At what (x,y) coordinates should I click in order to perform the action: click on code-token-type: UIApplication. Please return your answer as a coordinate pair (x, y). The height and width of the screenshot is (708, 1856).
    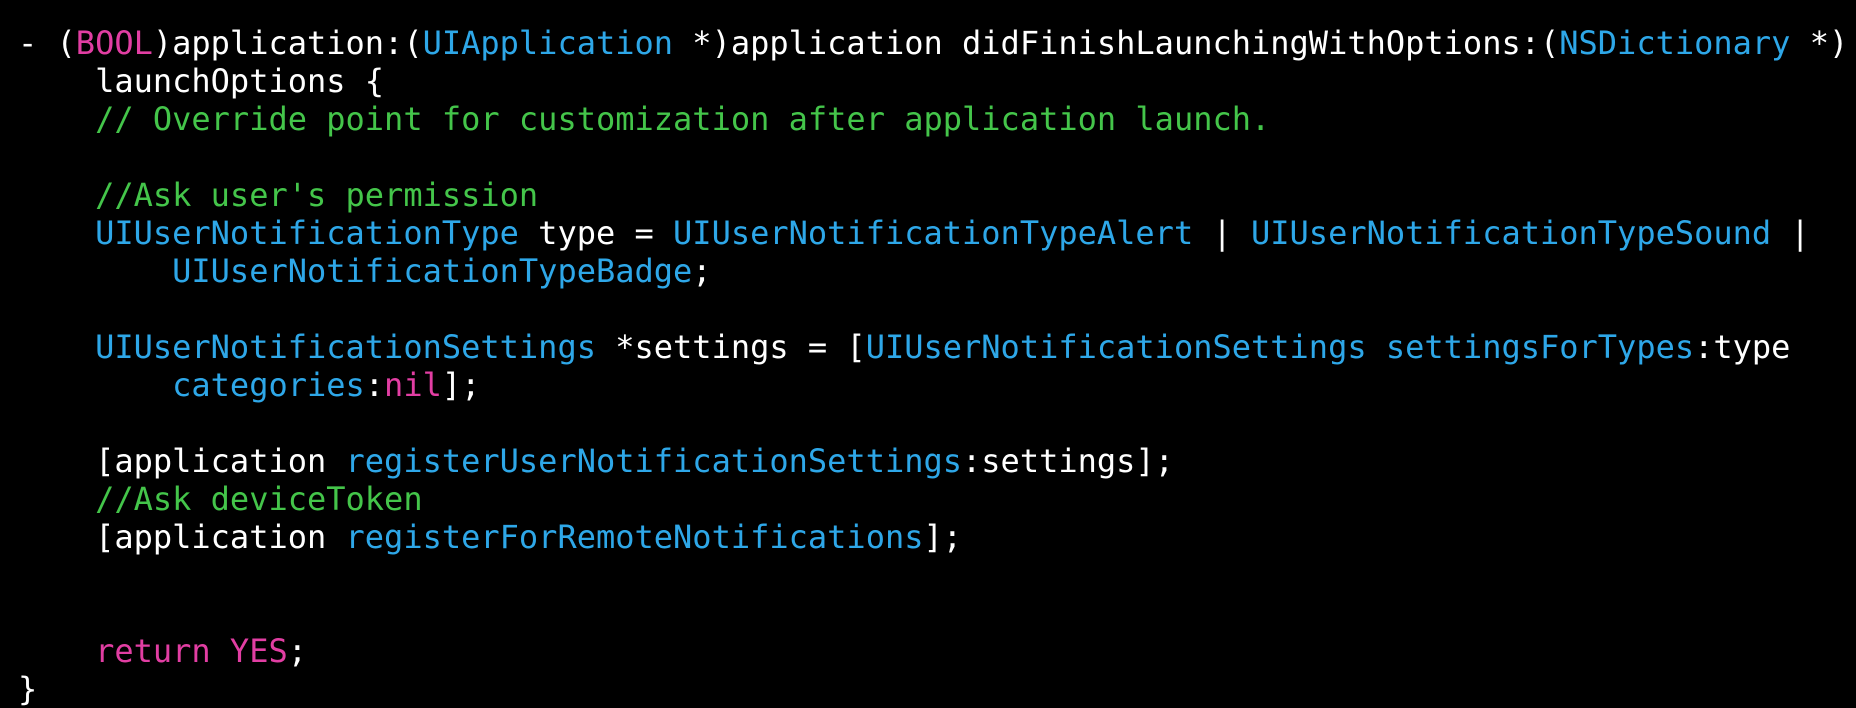
    Looking at the image, I should click on (548, 43).